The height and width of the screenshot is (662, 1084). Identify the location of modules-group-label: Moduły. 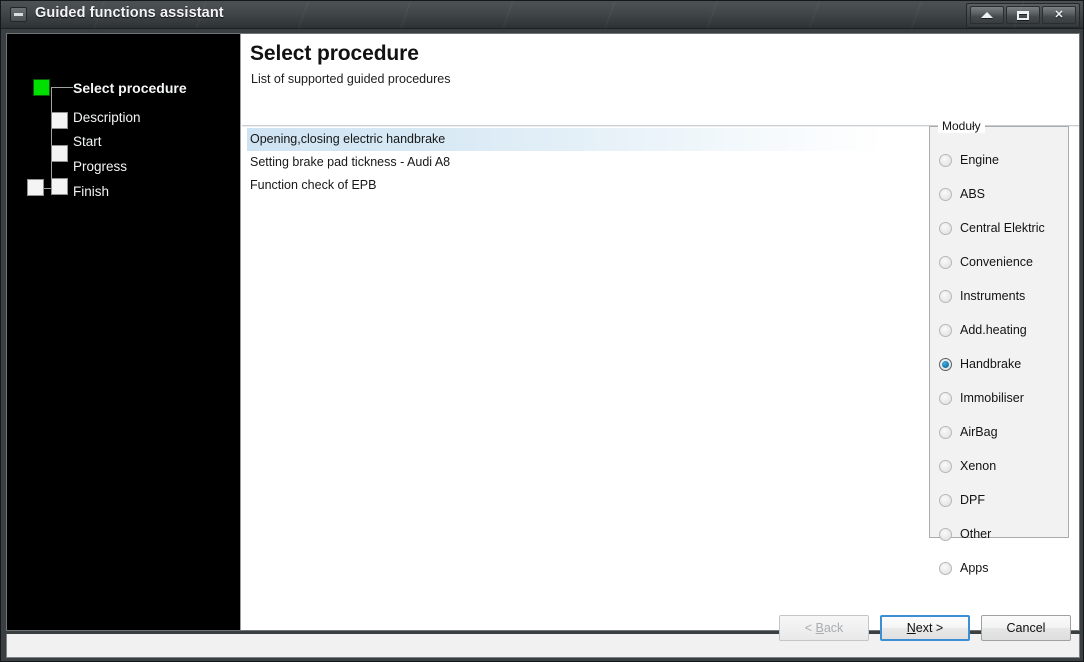
(961, 126).